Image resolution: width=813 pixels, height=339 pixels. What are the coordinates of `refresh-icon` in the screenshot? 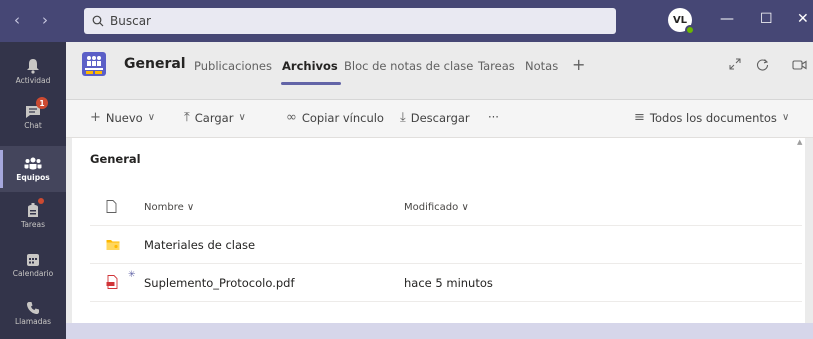 It's located at (762, 66).